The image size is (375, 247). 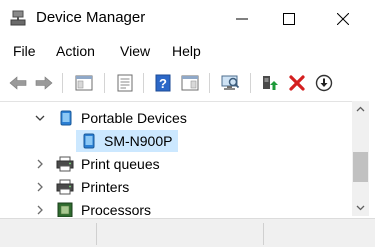 What do you see at coordinates (135, 51) in the screenshot?
I see `menu-view: View` at bounding box center [135, 51].